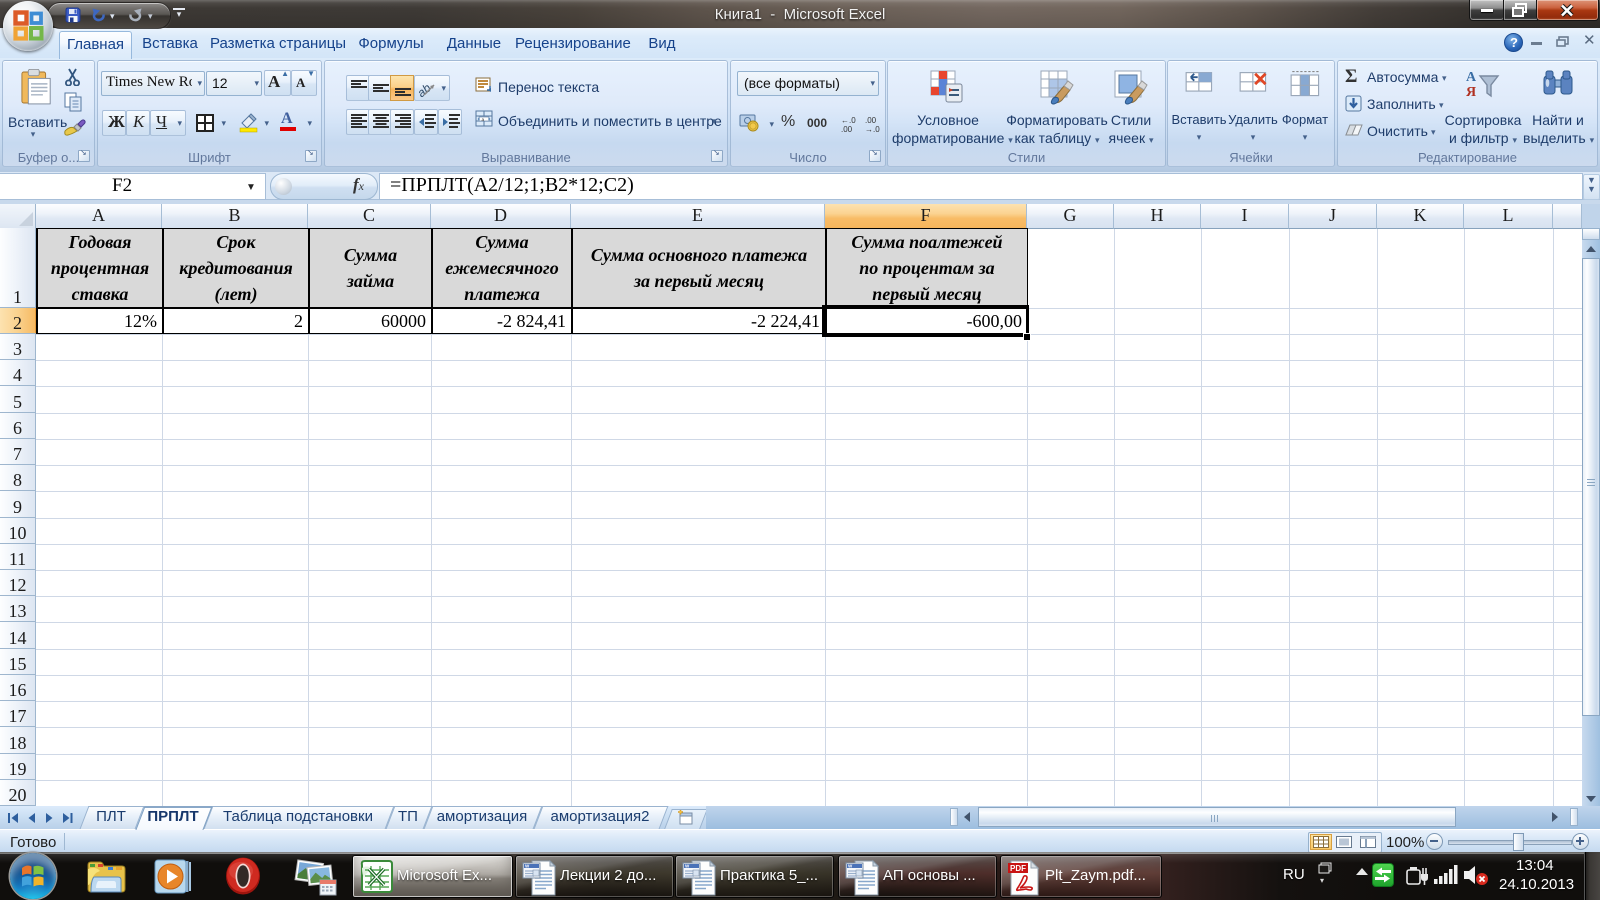 This screenshot has height=900, width=1600. What do you see at coordinates (848, 120) in the screenshot?
I see `svg-text: ←.0` at bounding box center [848, 120].